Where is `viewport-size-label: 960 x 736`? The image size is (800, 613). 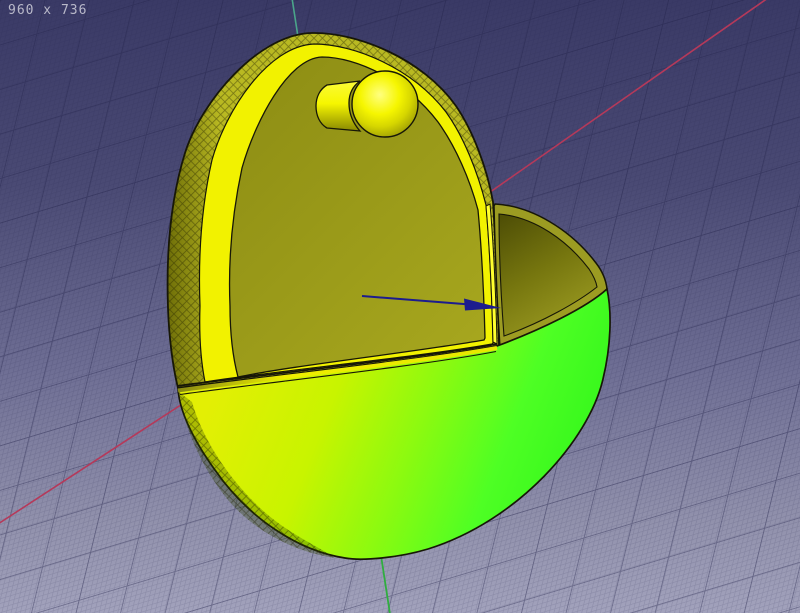
viewport-size-label: 960 x 736 is located at coordinates (48, 10).